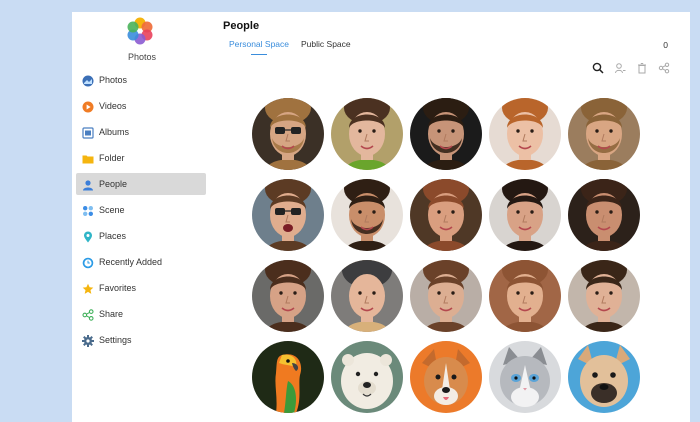 This screenshot has height=422, width=700. I want to click on sidebar-item-label: Scene, so click(112, 210).